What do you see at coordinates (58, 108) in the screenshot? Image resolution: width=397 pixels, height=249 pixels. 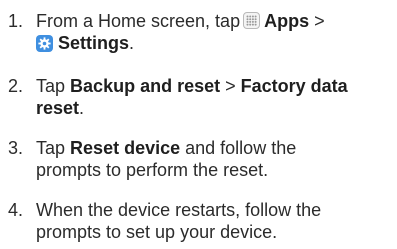 I see `factory-data-reset-label-cont: reset` at bounding box center [58, 108].